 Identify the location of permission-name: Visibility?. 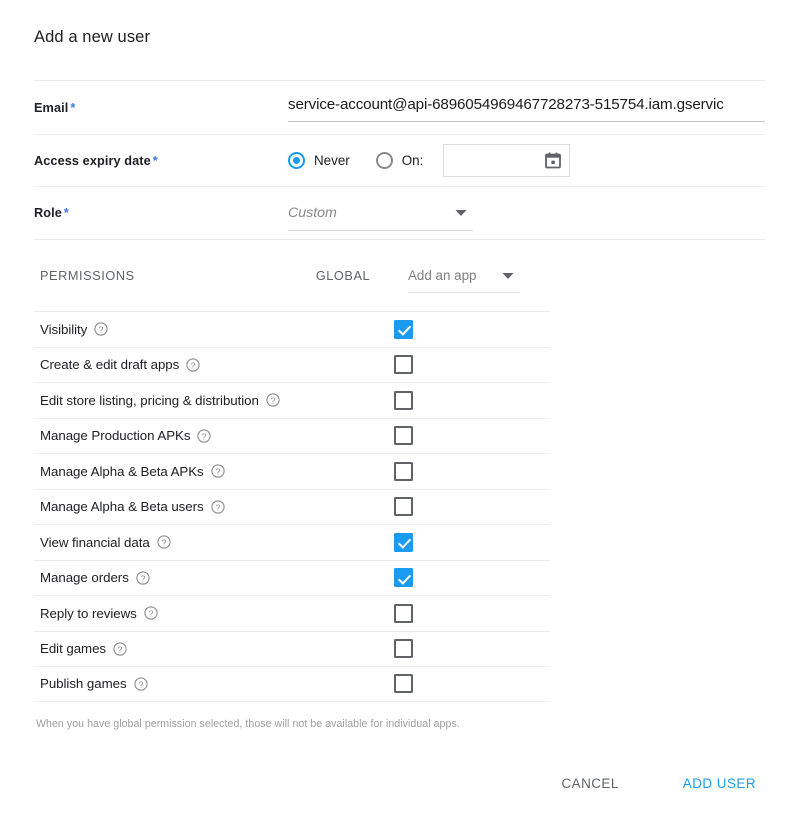
(201, 329).